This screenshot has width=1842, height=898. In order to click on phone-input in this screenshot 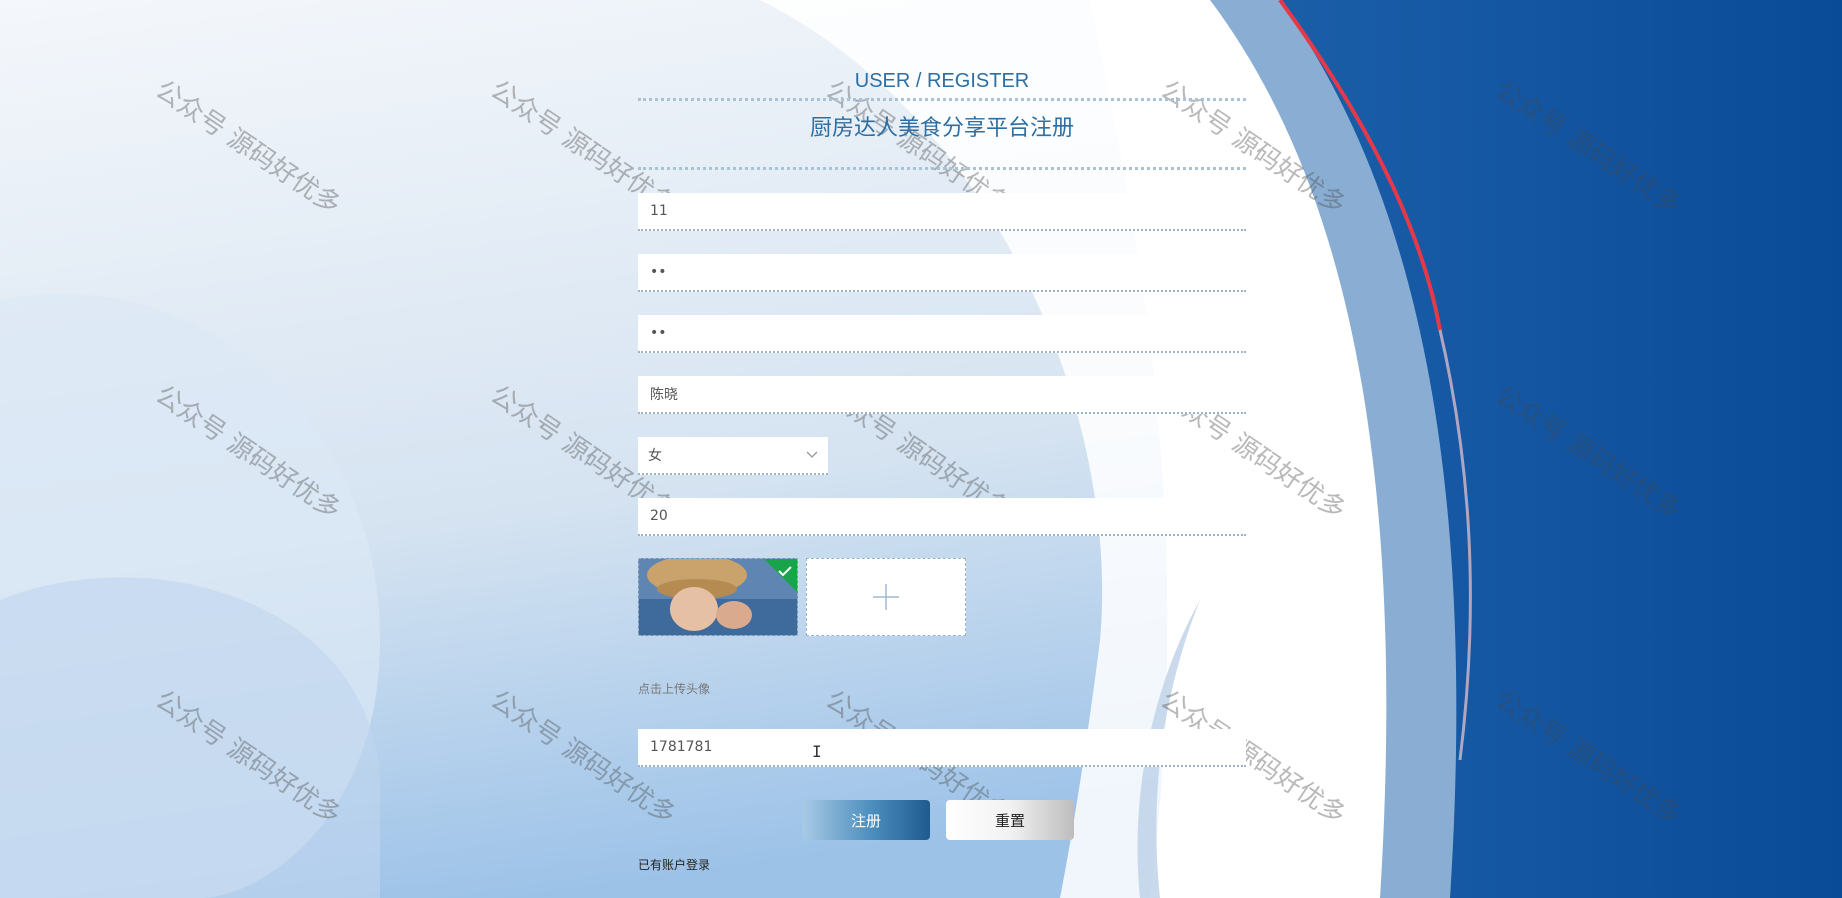, I will do `click(942, 747)`.